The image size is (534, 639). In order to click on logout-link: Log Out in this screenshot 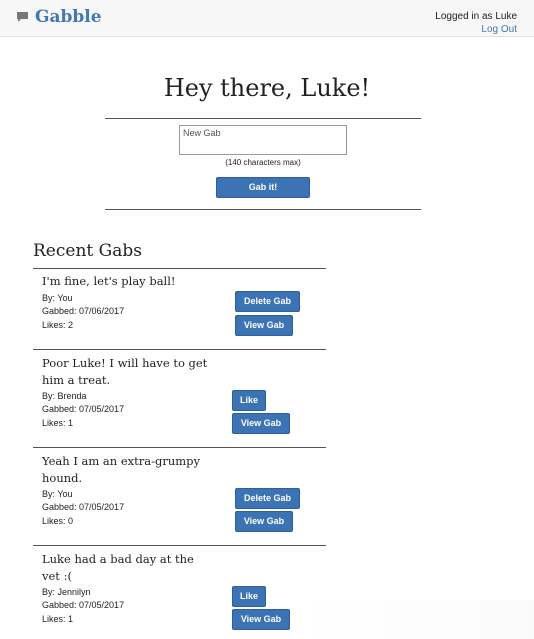, I will do `click(499, 29)`.